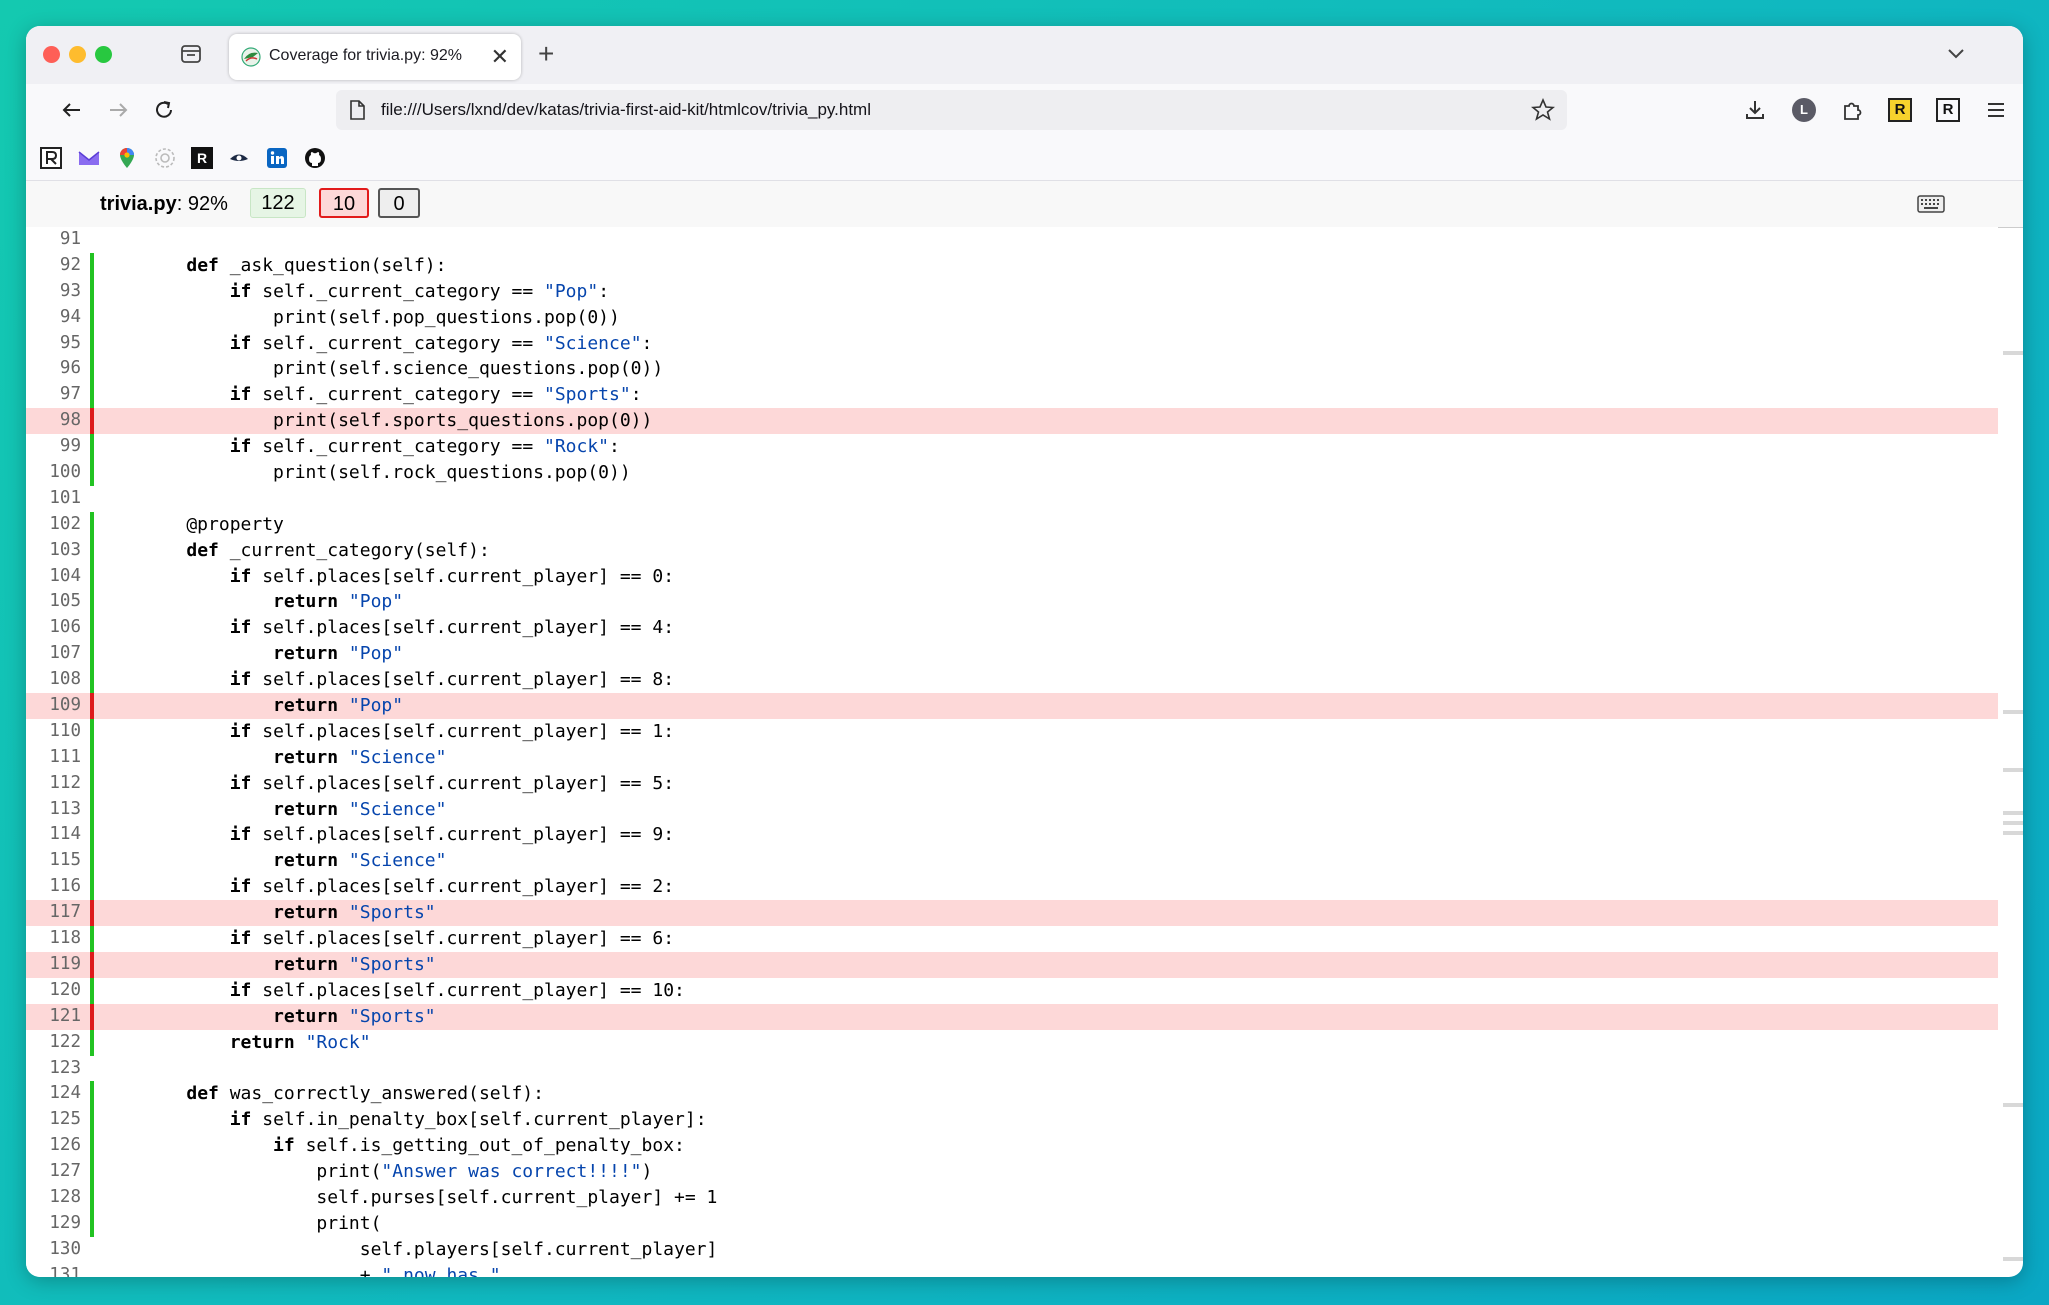  Describe the element at coordinates (53, 240) in the screenshot. I see `line-number: 91` at that location.